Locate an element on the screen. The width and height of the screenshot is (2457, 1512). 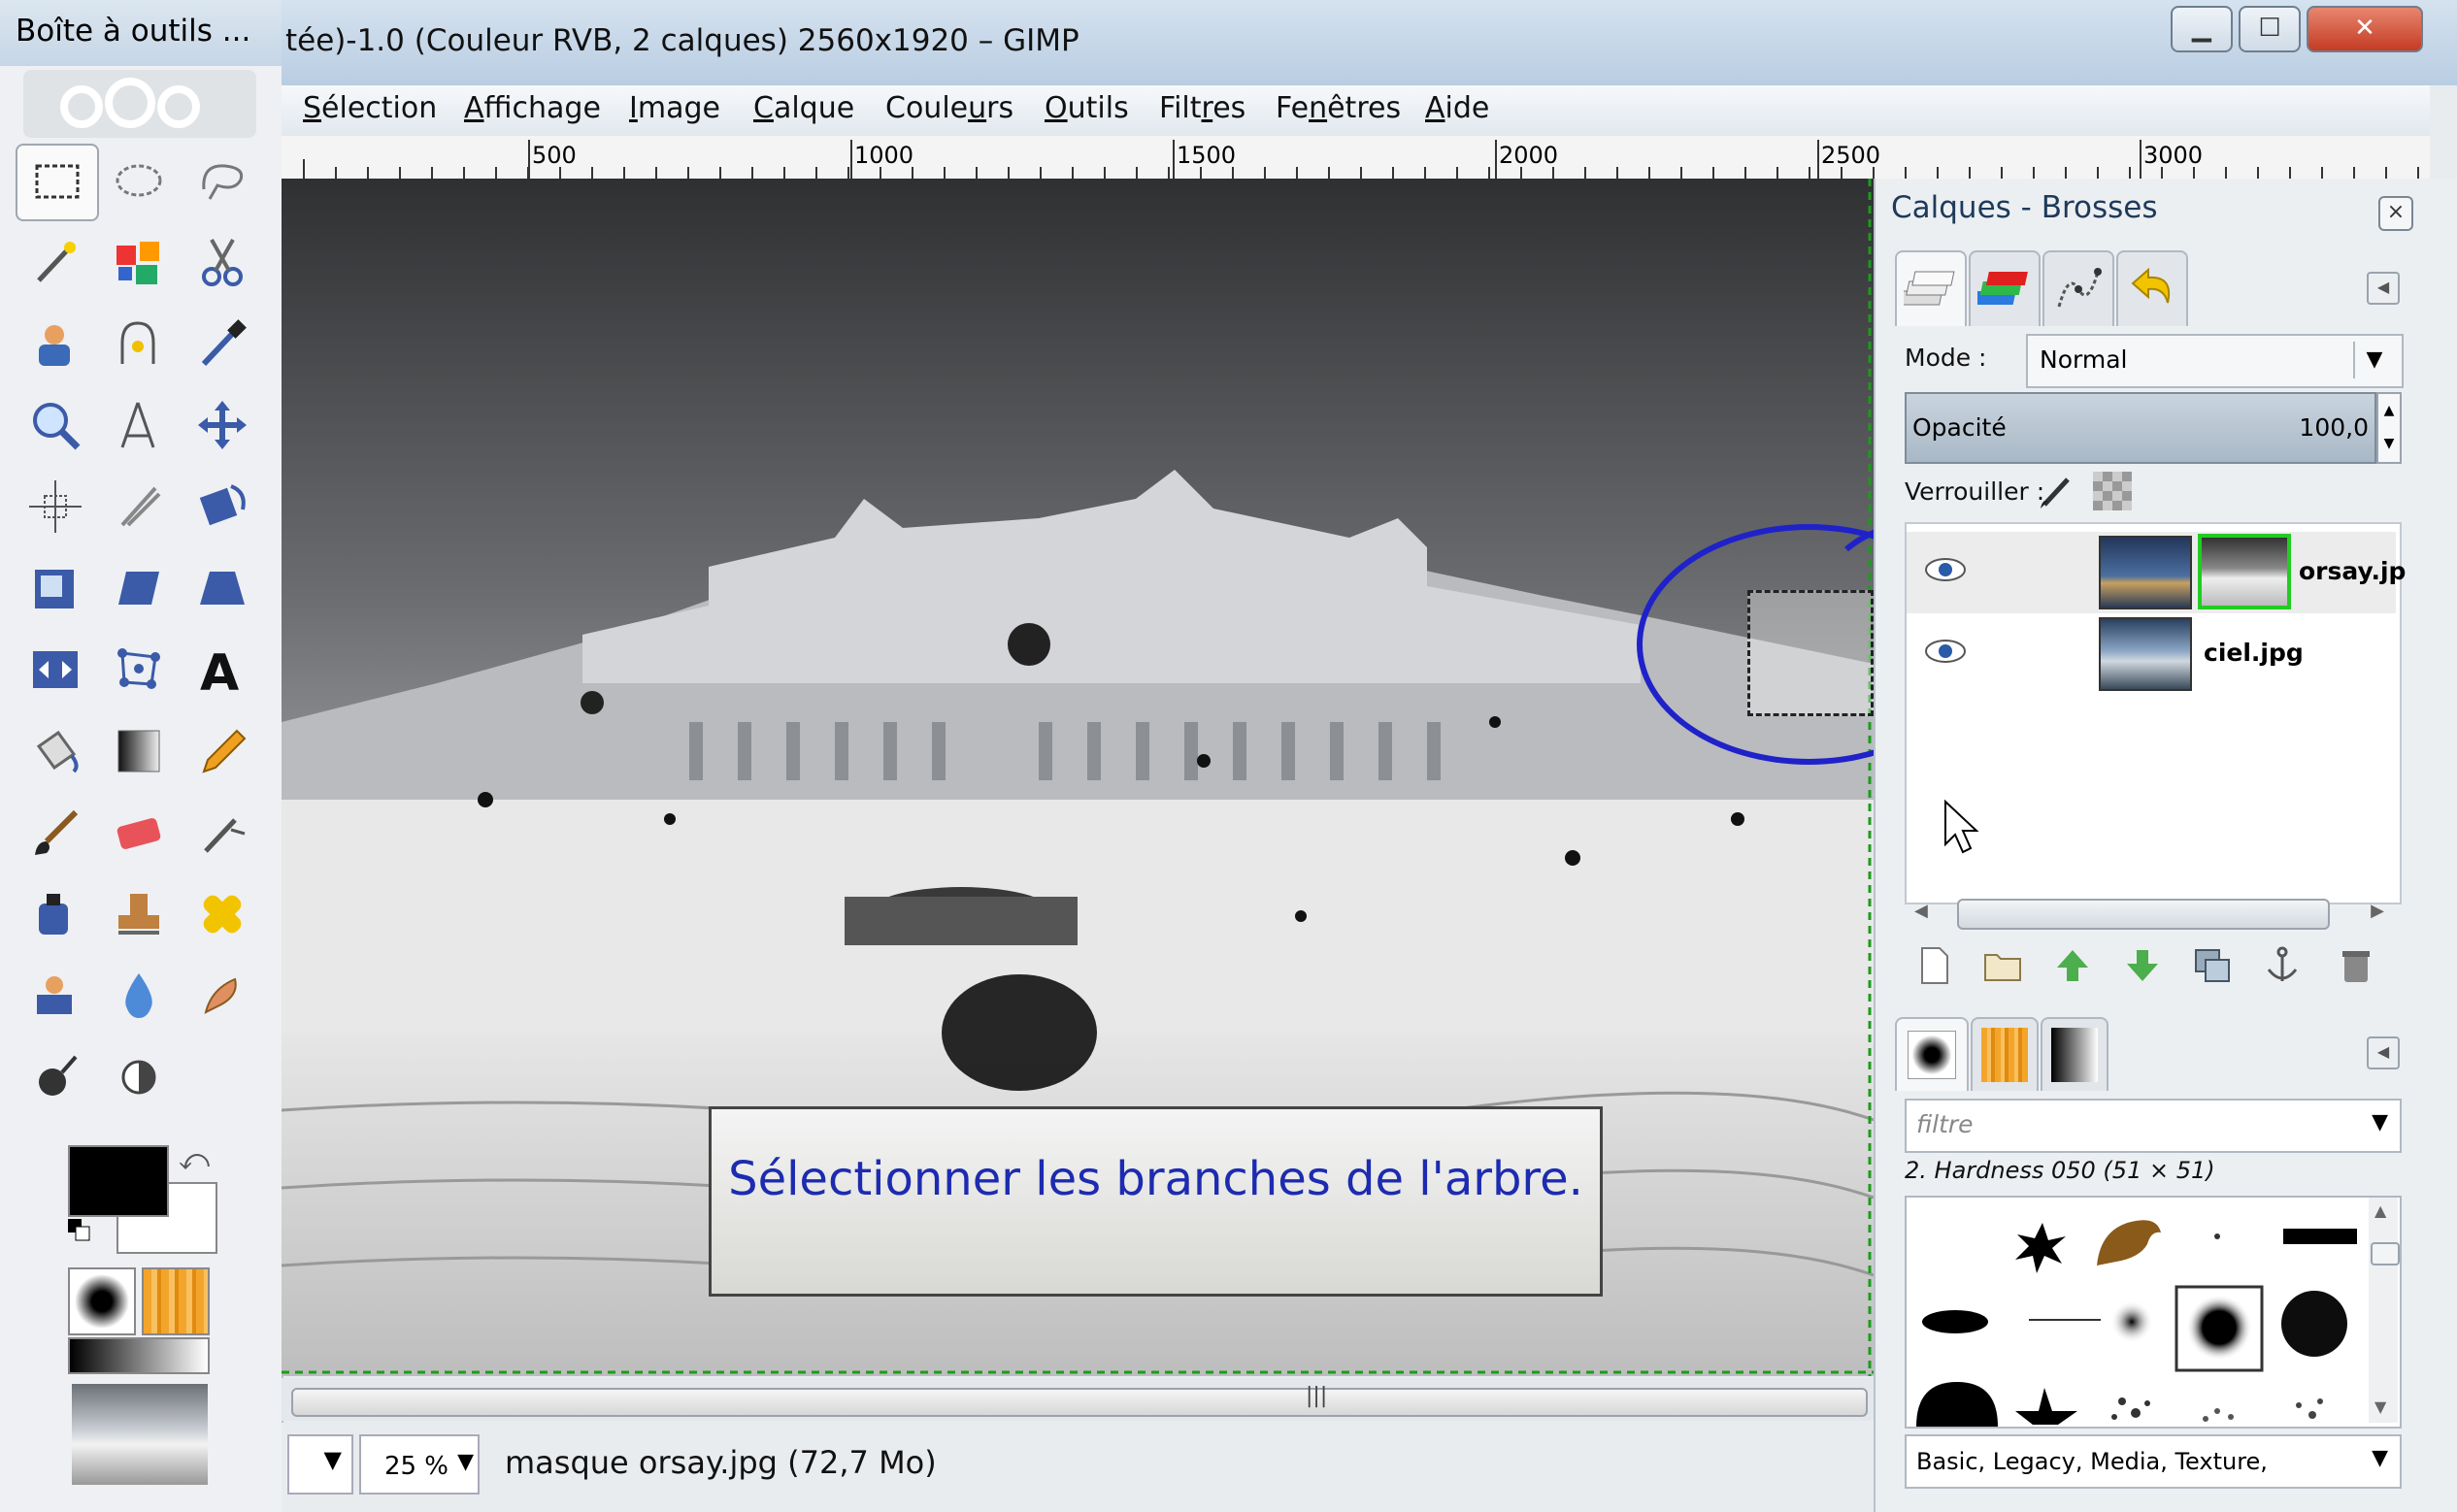
dock-close-button: × is located at coordinates (2395, 213).